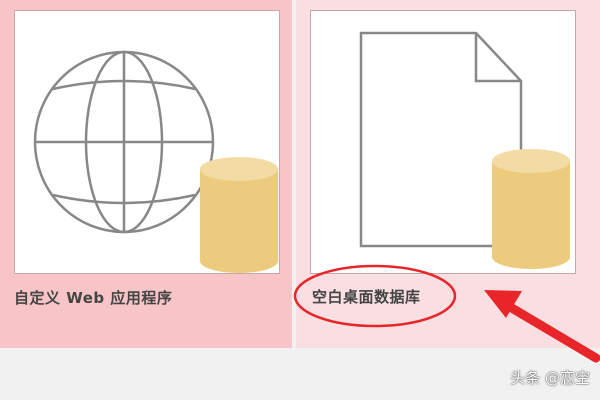 This screenshot has width=600, height=400. Describe the element at coordinates (366, 297) in the screenshot. I see `template-label: 空白桌面数据库` at that location.